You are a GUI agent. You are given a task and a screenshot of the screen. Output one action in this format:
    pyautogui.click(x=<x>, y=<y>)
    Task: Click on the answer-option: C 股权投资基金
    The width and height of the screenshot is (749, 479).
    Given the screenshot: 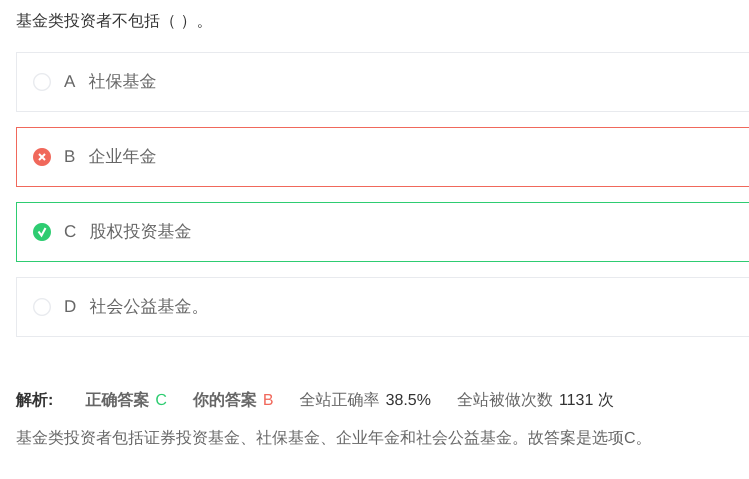 What is the action you would take?
    pyautogui.click(x=382, y=232)
    